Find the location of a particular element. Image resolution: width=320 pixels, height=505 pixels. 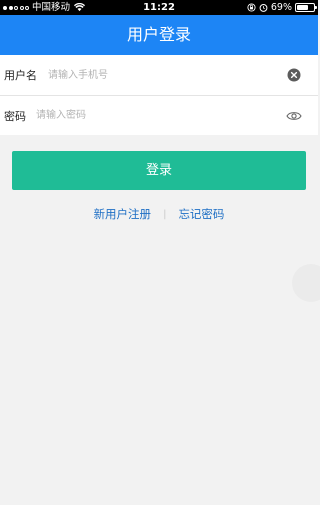

login-button: 登录 is located at coordinates (159, 170).